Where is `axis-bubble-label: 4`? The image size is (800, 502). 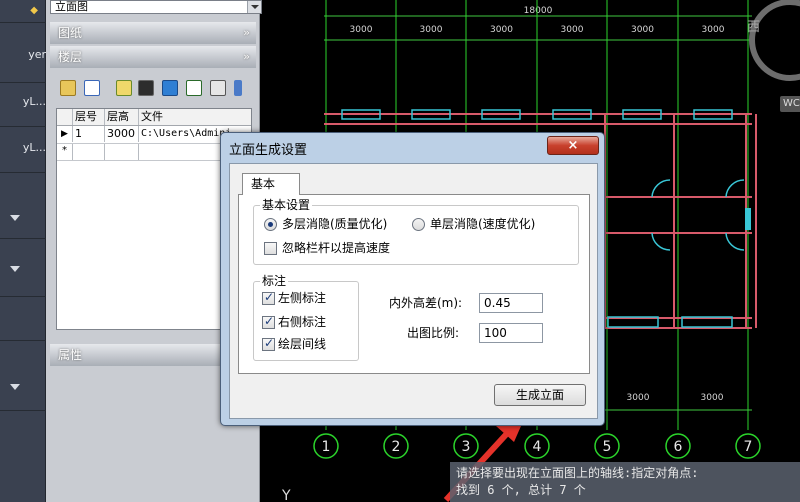
axis-bubble-label: 4 is located at coordinates (537, 447).